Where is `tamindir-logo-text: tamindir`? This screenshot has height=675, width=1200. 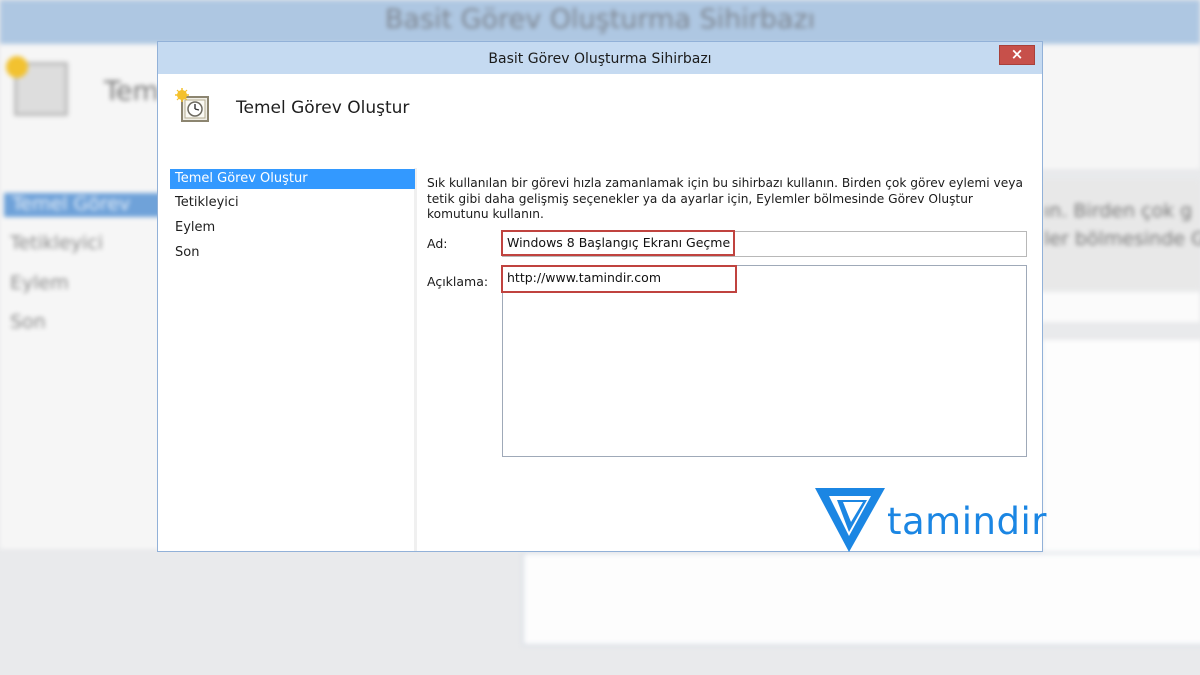
tamindir-logo-text: tamindir is located at coordinates (967, 521).